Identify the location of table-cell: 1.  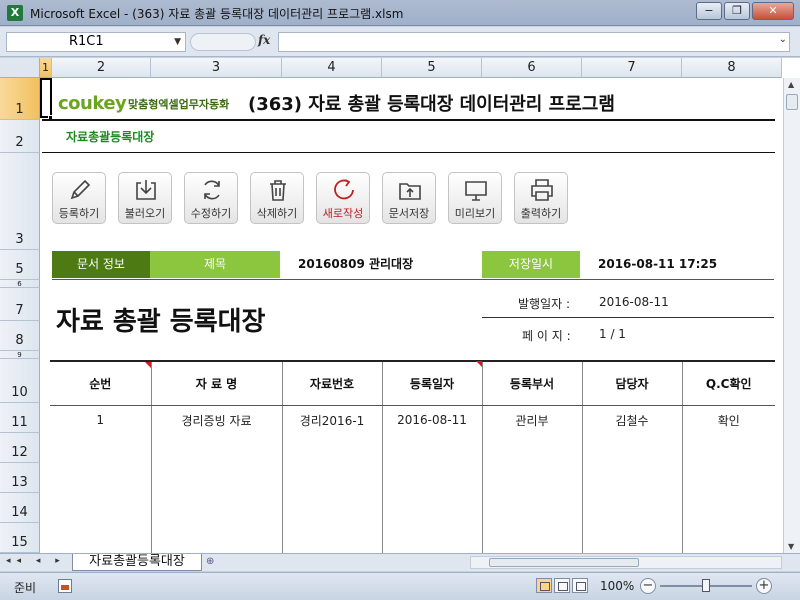
(101, 420).